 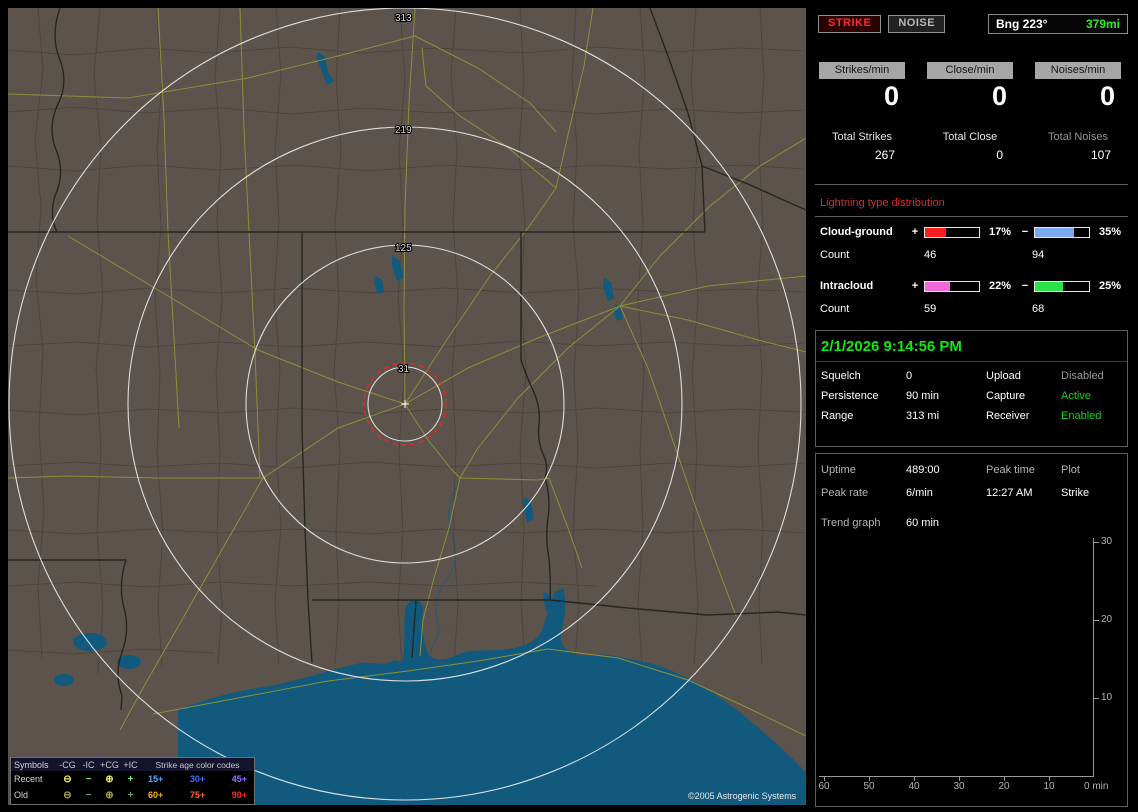 I want to click on upload-label: Upload, so click(x=1003, y=376).